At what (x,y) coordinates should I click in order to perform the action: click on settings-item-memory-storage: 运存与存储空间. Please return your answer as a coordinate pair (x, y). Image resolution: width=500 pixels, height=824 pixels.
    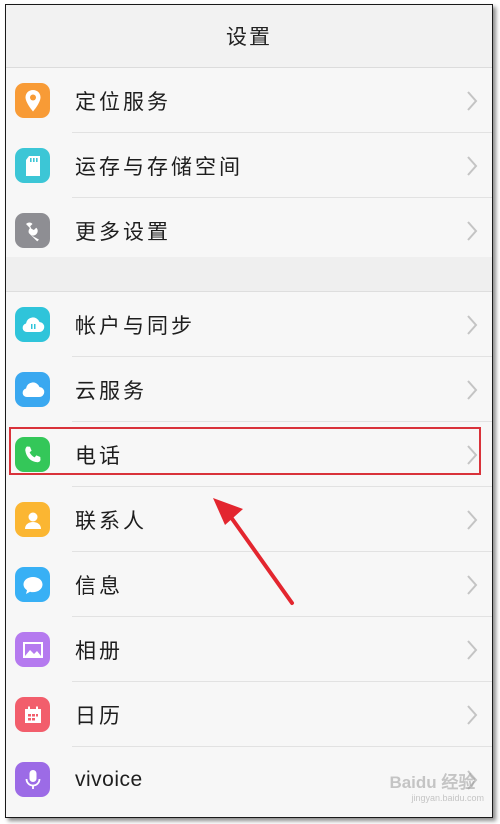
    Looking at the image, I should click on (249, 165).